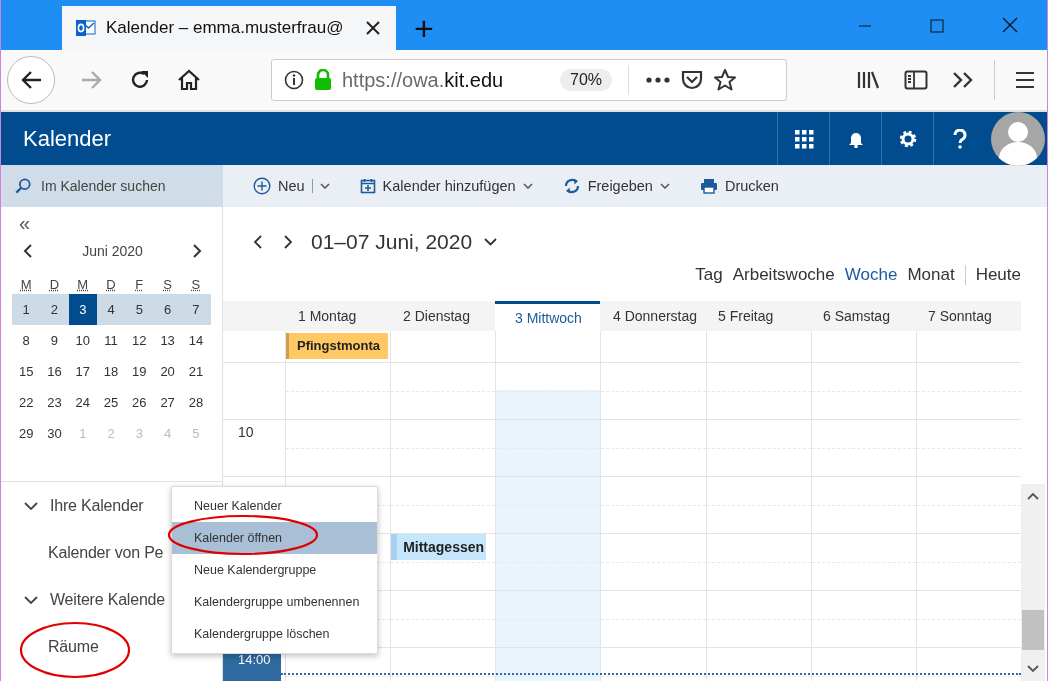 This screenshot has height=681, width=1048. Describe the element at coordinates (446, 186) in the screenshot. I see `command-button: Kalender hinzufügen` at that location.